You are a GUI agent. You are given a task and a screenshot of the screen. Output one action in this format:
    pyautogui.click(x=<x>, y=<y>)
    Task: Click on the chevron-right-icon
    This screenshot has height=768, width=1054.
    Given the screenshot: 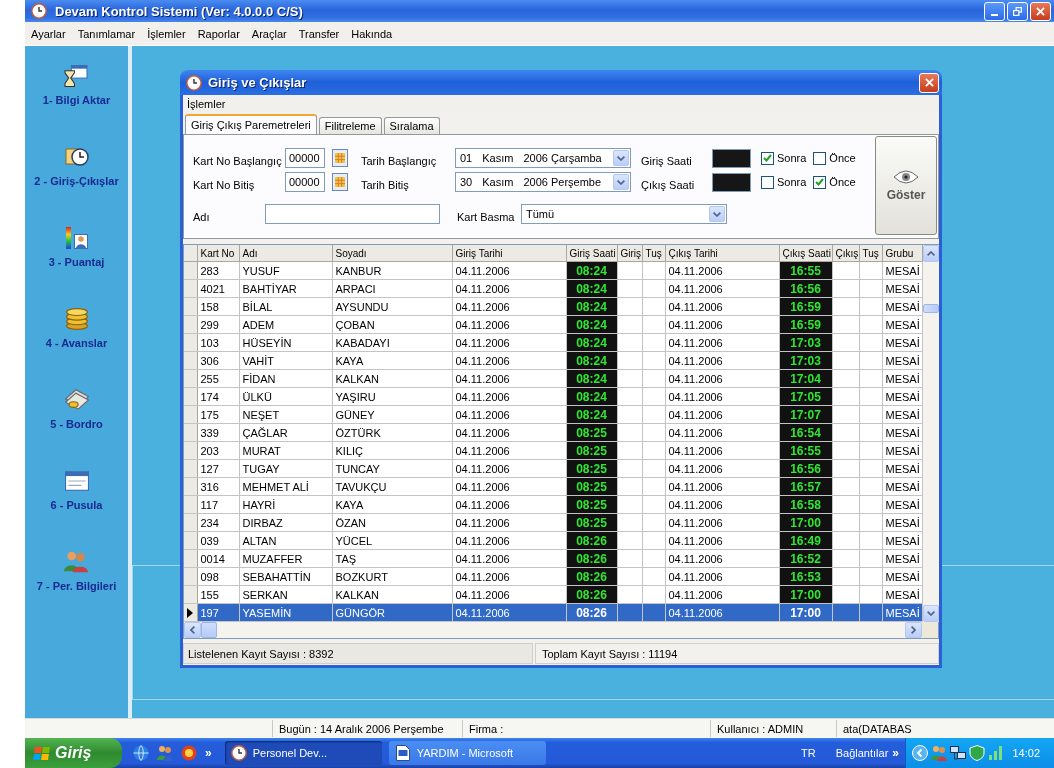 What is the action you would take?
    pyautogui.click(x=913, y=630)
    